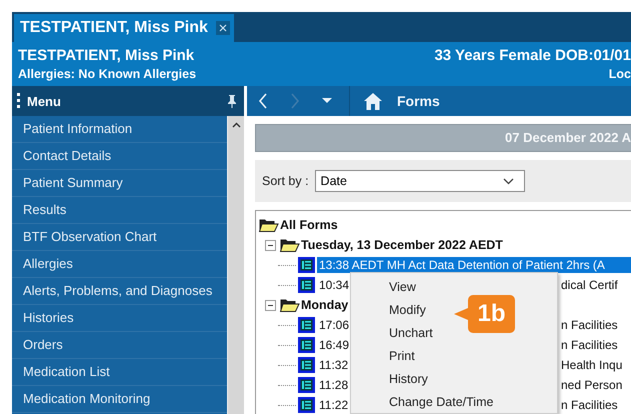  What do you see at coordinates (408, 379) in the screenshot?
I see `context-menu-item: History` at bounding box center [408, 379].